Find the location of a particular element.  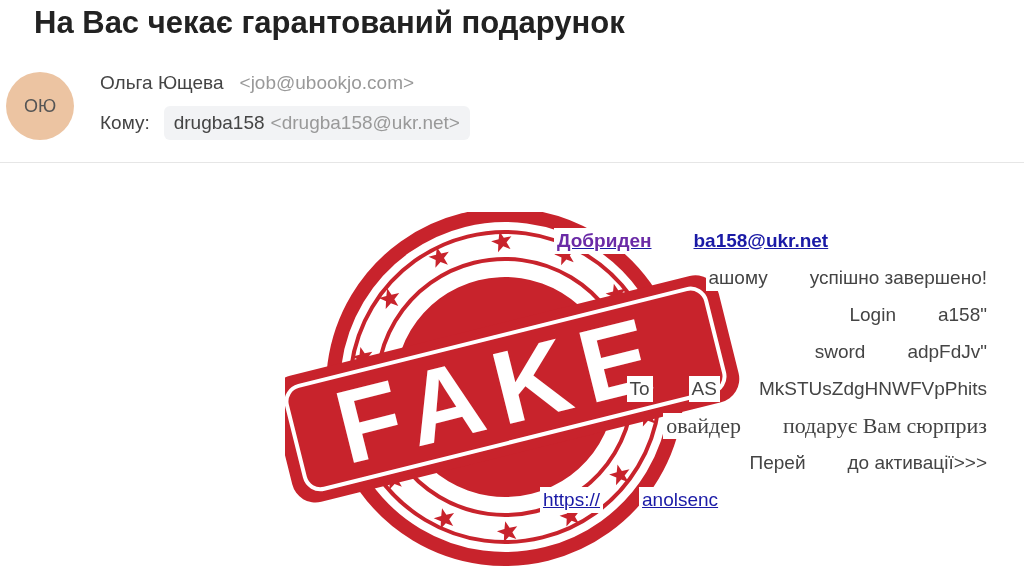

email-subject: На Вас чекає гарантований подарунок is located at coordinates (329, 23).